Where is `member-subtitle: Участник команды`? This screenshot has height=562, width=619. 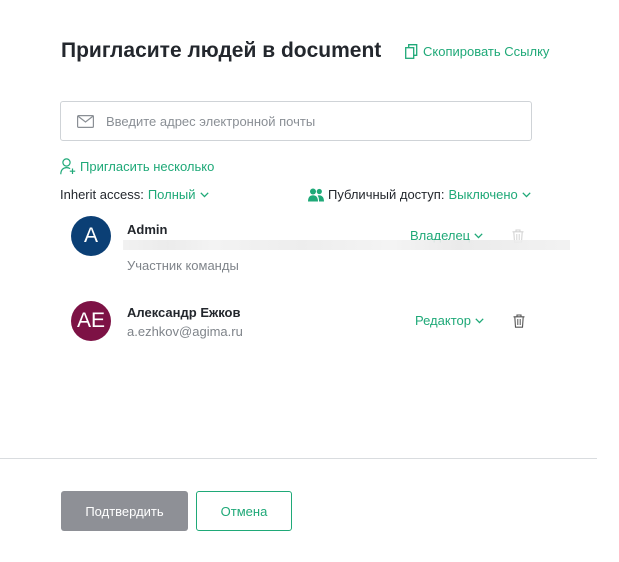
member-subtitle: Участник команды is located at coordinates (183, 265).